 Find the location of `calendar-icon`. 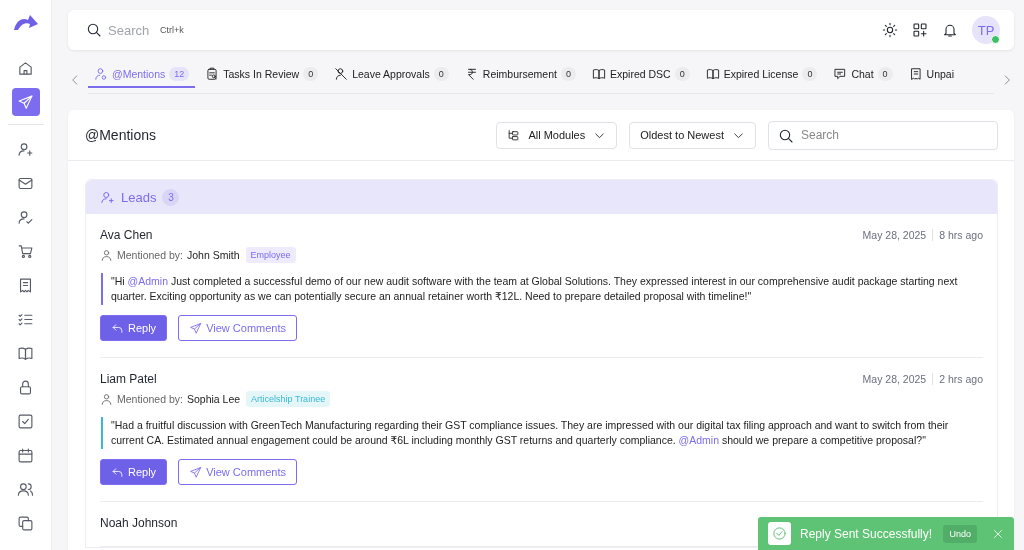

calendar-icon is located at coordinates (25, 455).